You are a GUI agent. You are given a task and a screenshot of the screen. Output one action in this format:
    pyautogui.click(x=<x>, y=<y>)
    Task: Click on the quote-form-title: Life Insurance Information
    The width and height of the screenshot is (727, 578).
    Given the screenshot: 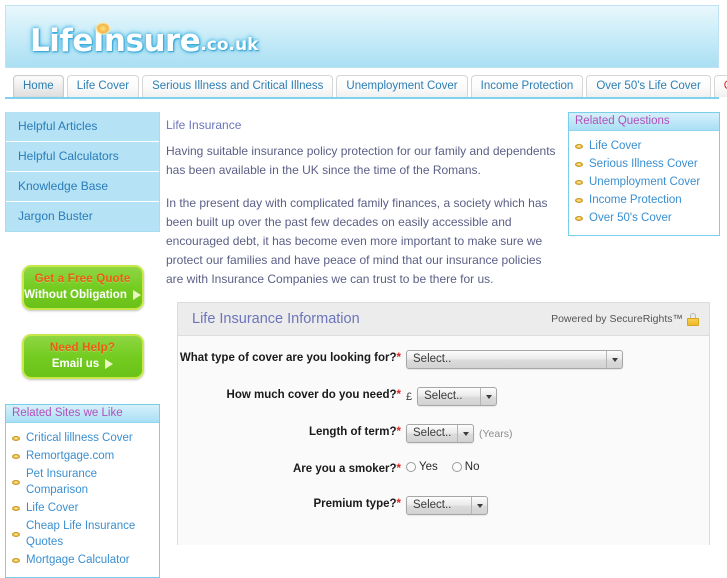 What is the action you would take?
    pyautogui.click(x=276, y=319)
    